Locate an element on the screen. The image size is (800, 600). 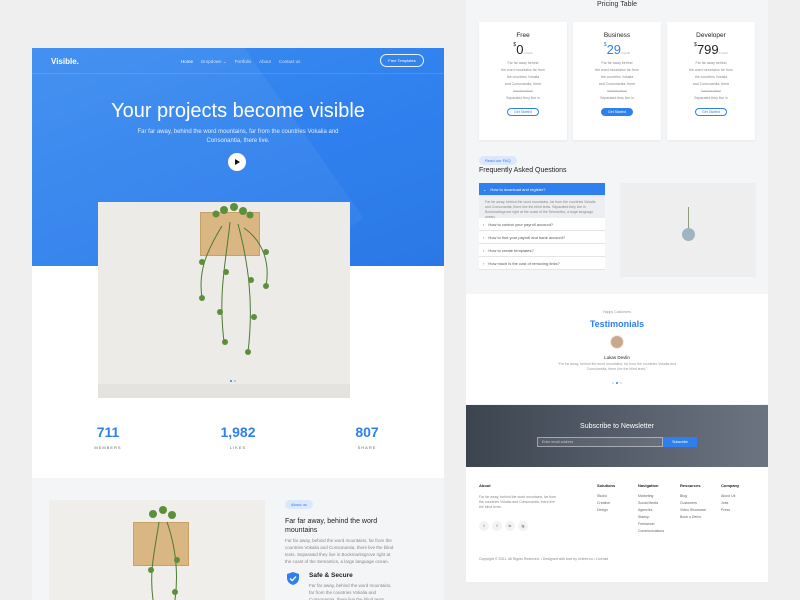
shelf-base is located at coordinates (224, 391).